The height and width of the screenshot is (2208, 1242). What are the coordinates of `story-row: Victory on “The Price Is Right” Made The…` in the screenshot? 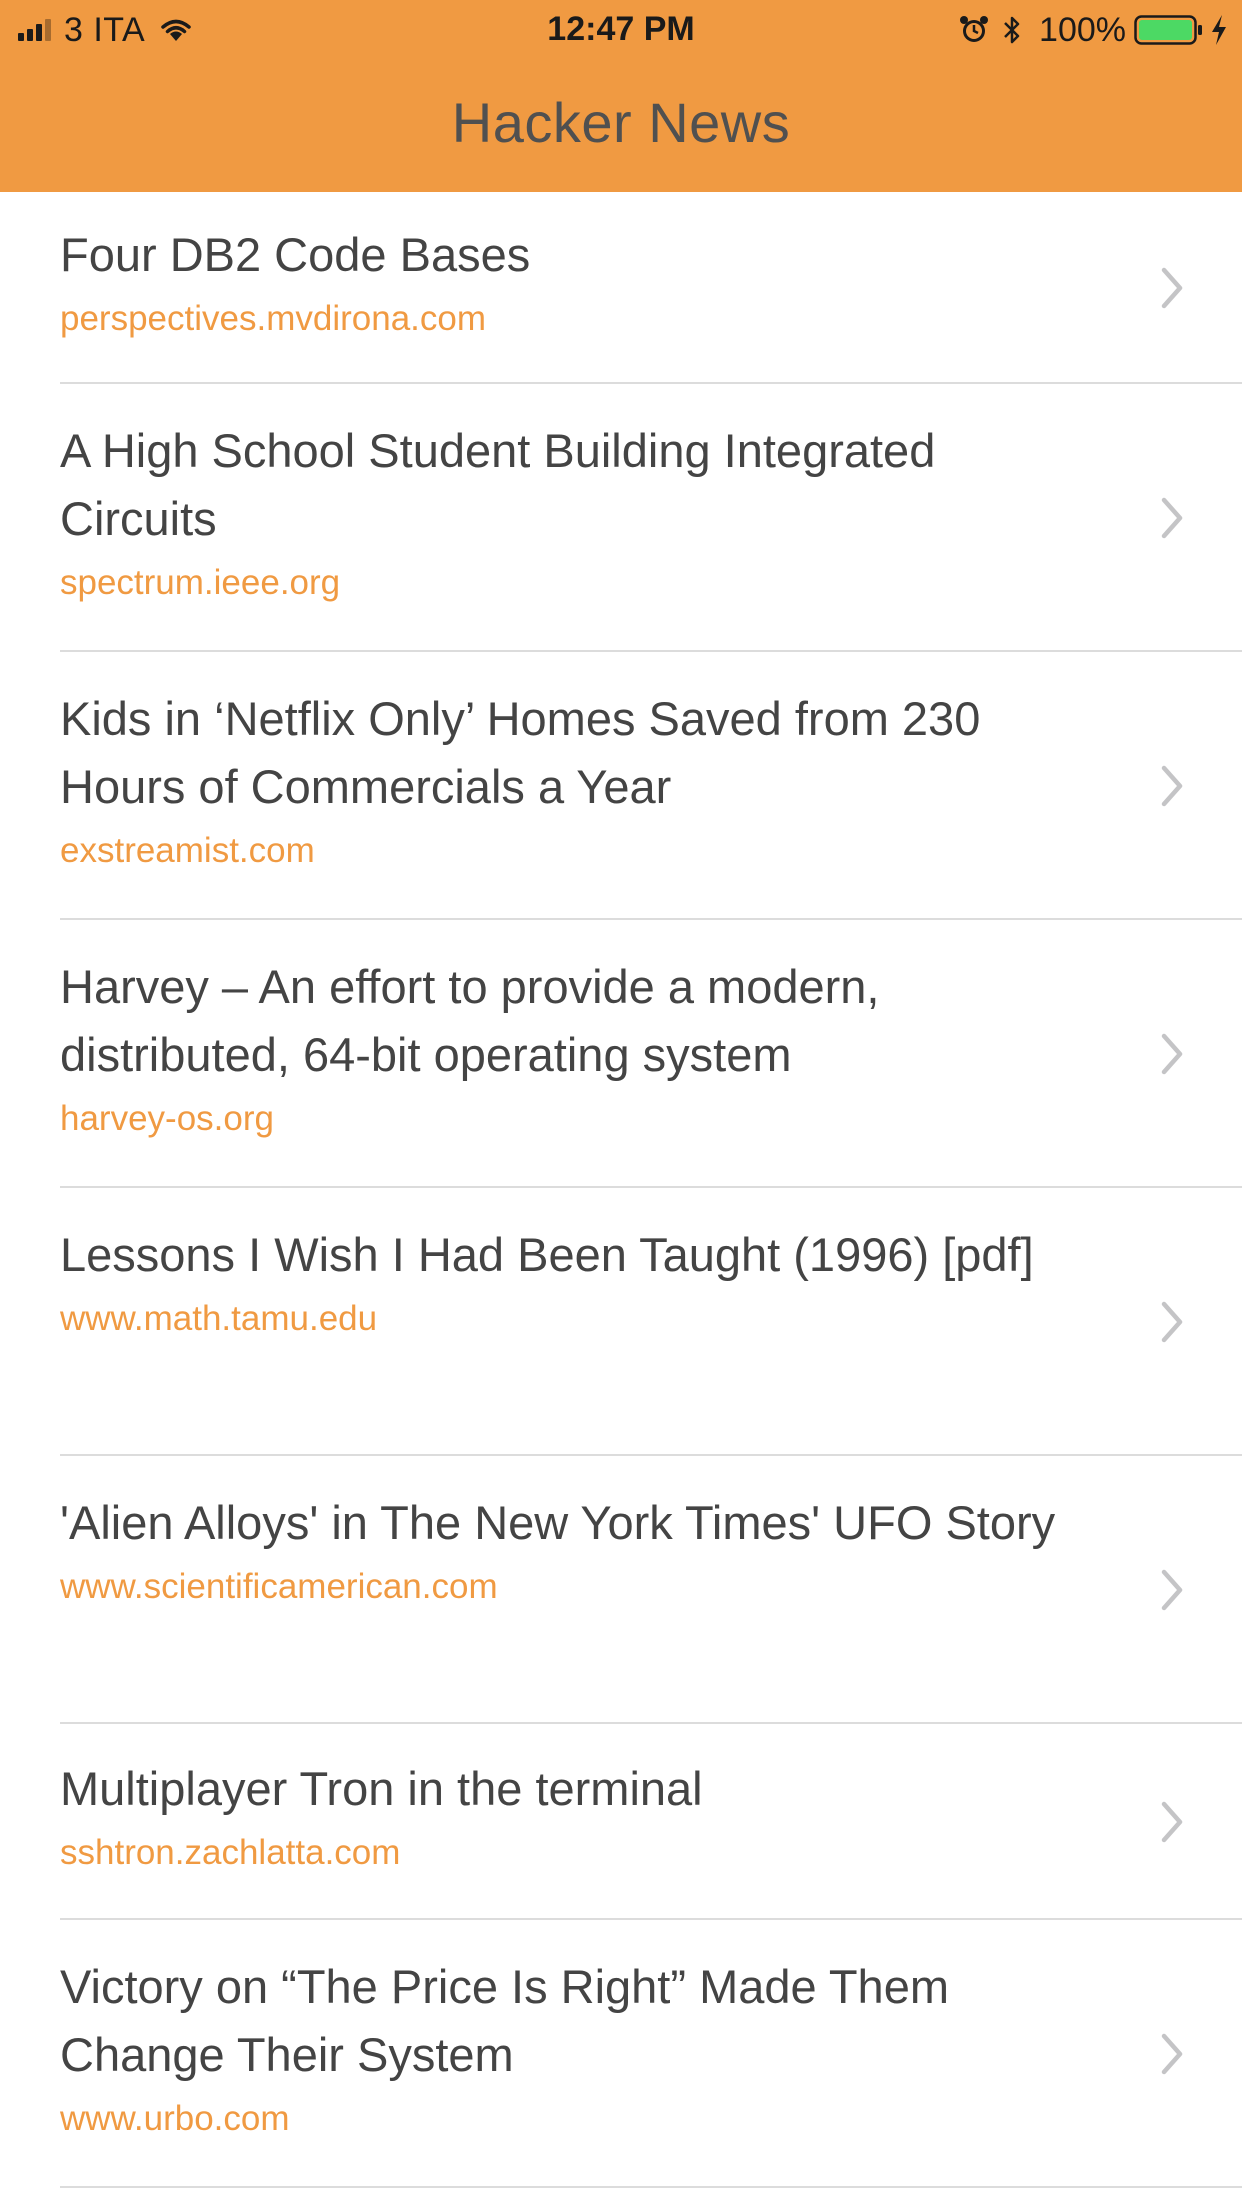 It's located at (621, 2054).